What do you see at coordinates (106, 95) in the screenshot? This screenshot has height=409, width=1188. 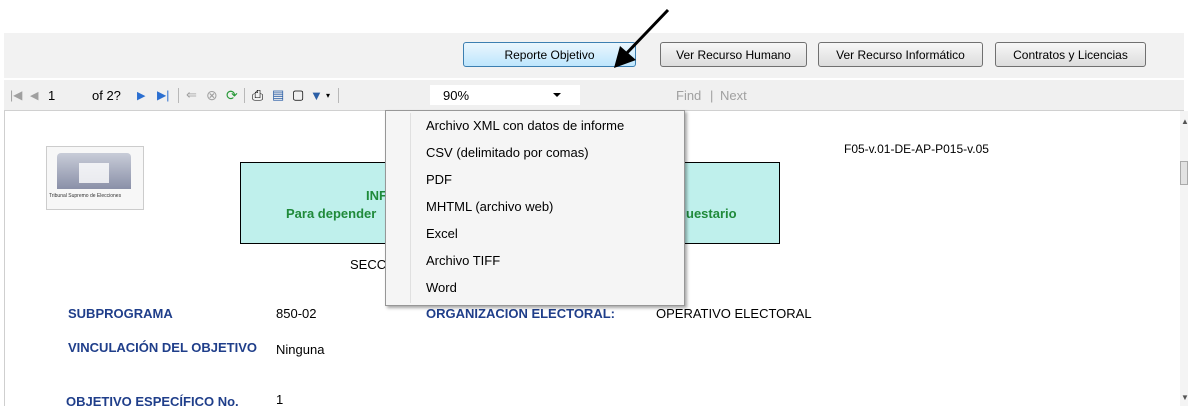 I see `page-count-label: of 2?` at bounding box center [106, 95].